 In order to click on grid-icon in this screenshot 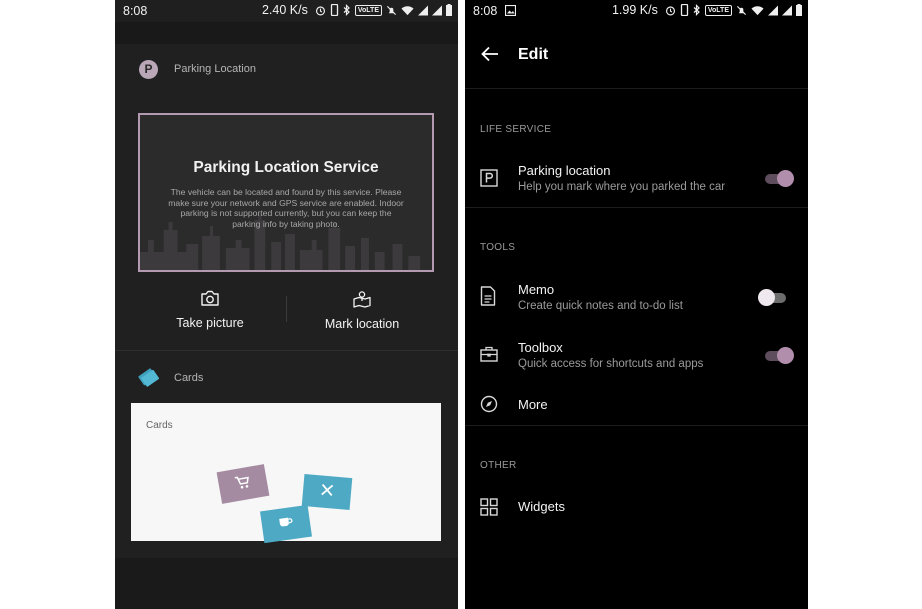, I will do `click(489, 509)`.